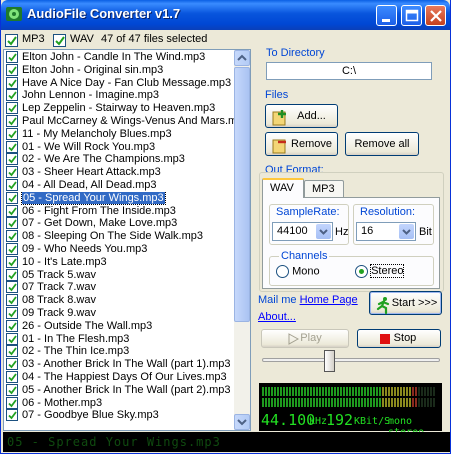 The height and width of the screenshot is (454, 451). I want to click on file-list-item: 02 - We Are The Champions.mp3, so click(120, 159).